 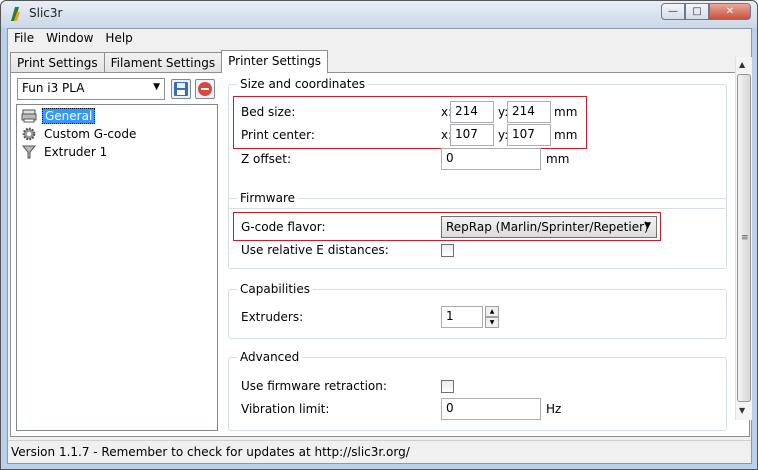 What do you see at coordinates (283, 227) in the screenshot?
I see `gcode-flavor-label: G-code flavor:` at bounding box center [283, 227].